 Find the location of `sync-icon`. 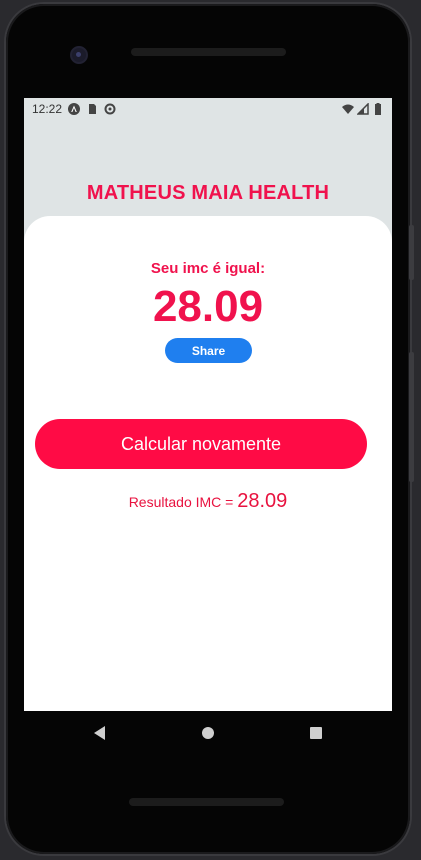

sync-icon is located at coordinates (110, 109).